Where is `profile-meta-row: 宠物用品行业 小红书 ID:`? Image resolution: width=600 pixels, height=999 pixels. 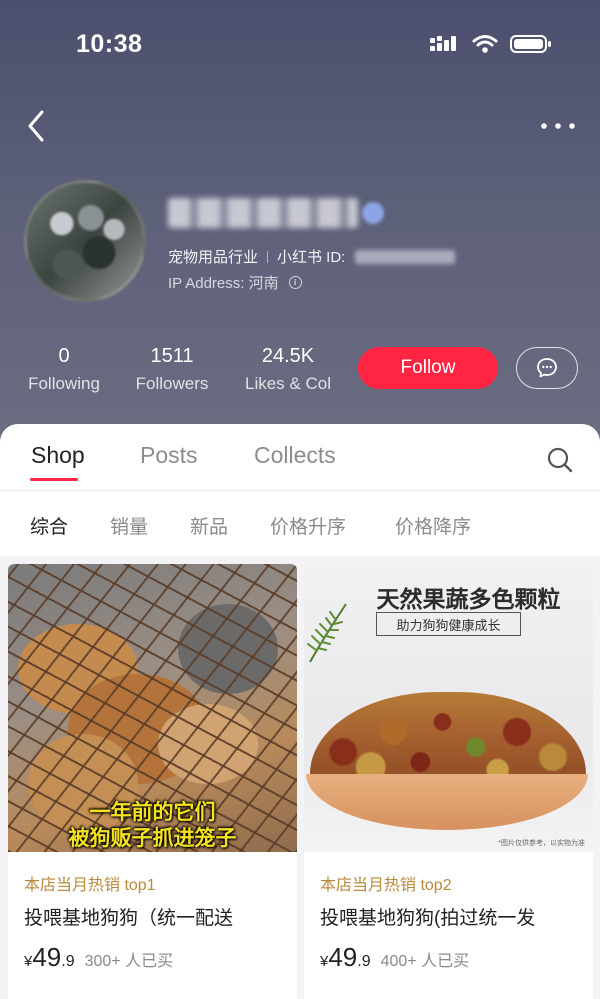 profile-meta-row: 宠物用品行业 小红书 ID: is located at coordinates (312, 256).